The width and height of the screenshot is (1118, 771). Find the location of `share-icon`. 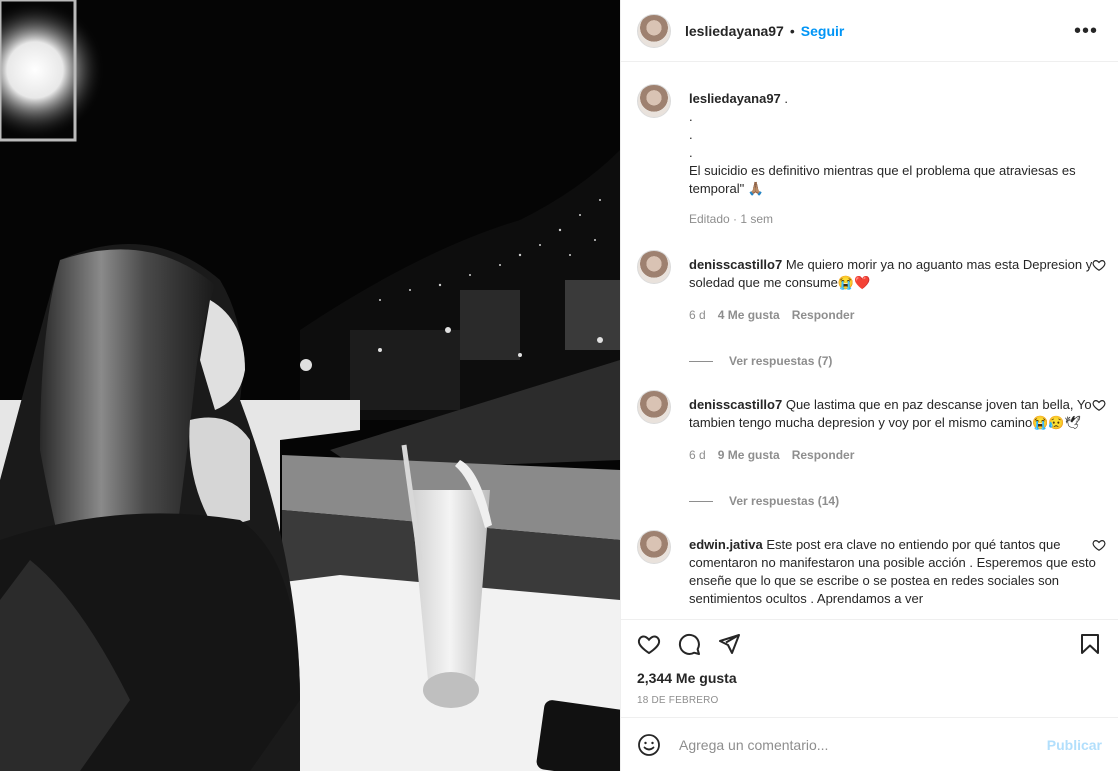

share-icon is located at coordinates (729, 644).